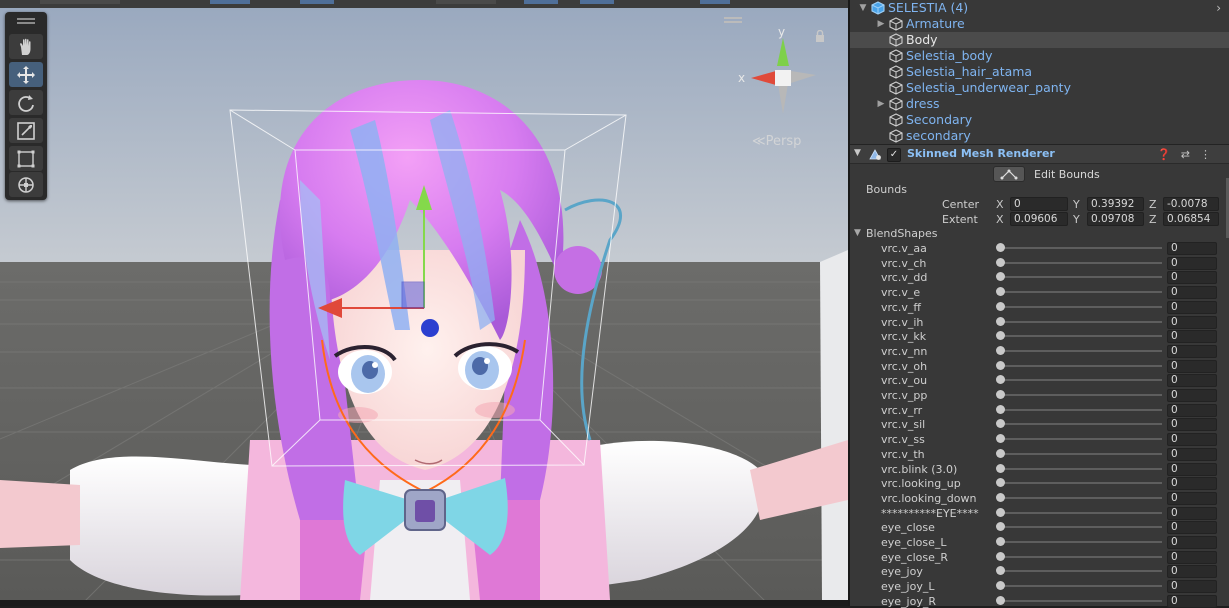 The height and width of the screenshot is (608, 1229). I want to click on hierarchy-item: Selestia_underwear_panty, so click(1039, 88).